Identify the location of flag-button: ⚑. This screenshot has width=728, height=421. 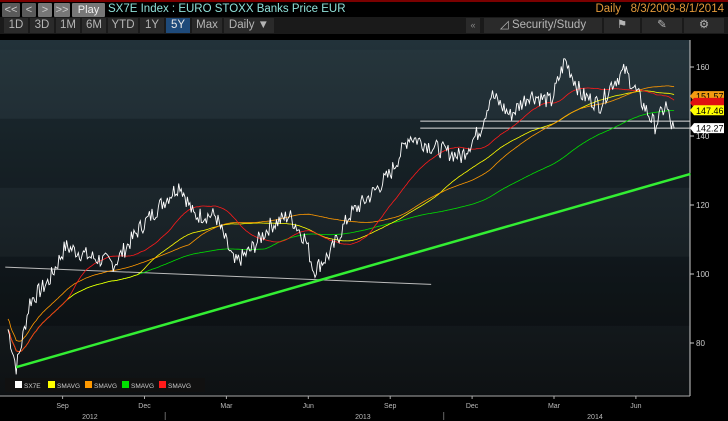
(622, 25).